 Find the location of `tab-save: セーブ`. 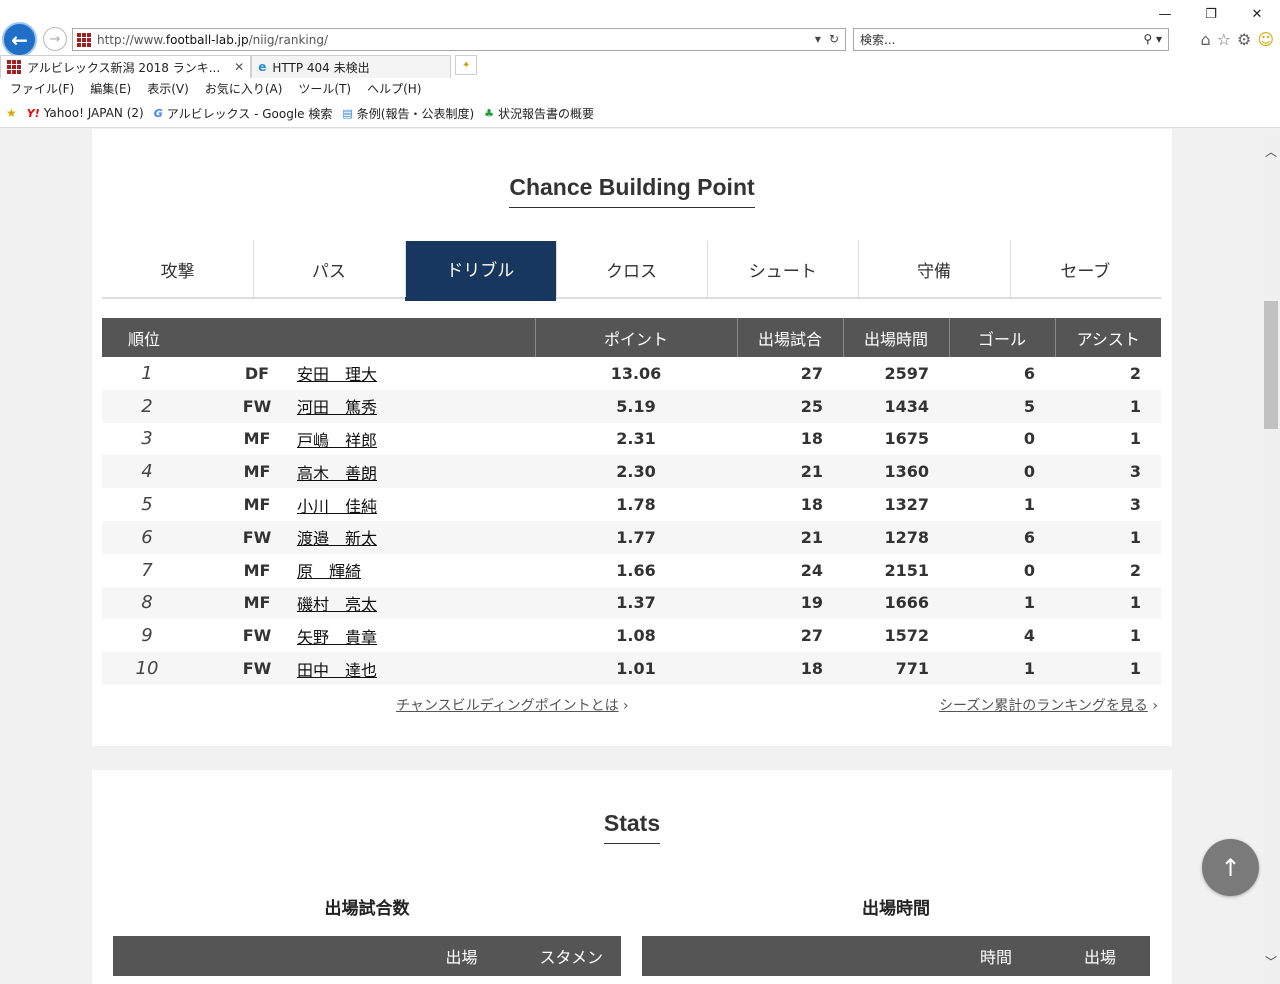

tab-save: セーブ is located at coordinates (1085, 269).